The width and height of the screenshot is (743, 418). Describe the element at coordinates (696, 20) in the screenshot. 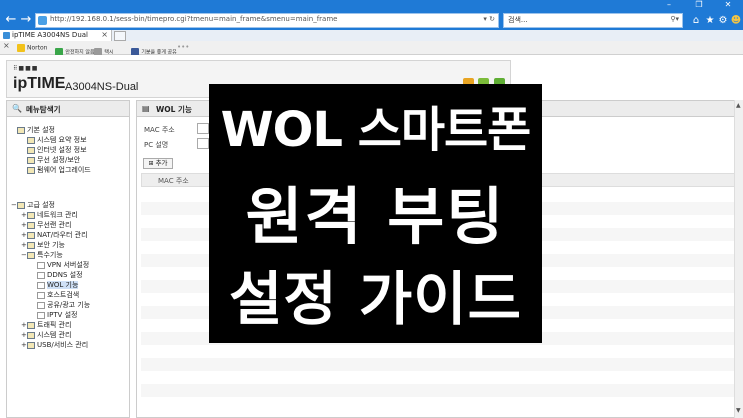

I see `home-icon: ⌂` at that location.